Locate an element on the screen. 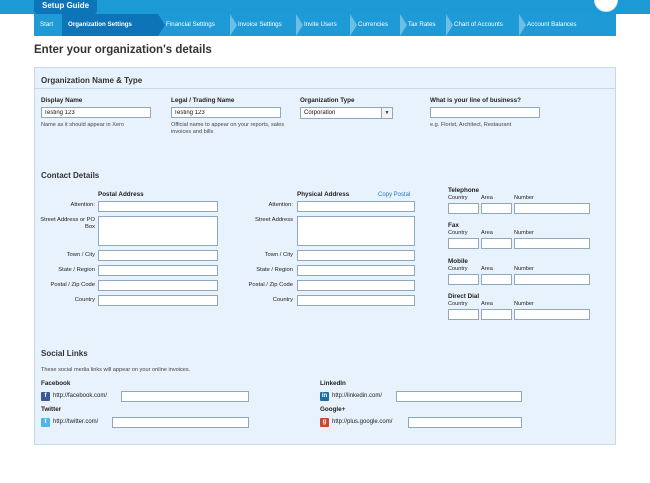  org-type-value: Corporation is located at coordinates (320, 113).